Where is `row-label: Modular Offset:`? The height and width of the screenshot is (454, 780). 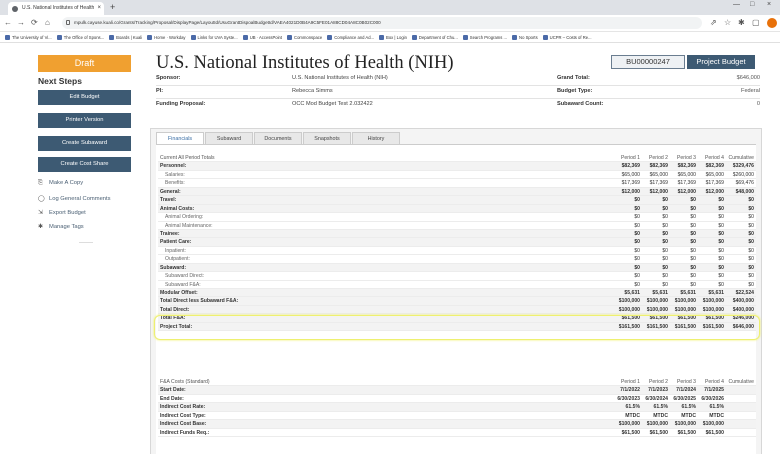
row-label: Modular Offset: is located at coordinates (179, 293).